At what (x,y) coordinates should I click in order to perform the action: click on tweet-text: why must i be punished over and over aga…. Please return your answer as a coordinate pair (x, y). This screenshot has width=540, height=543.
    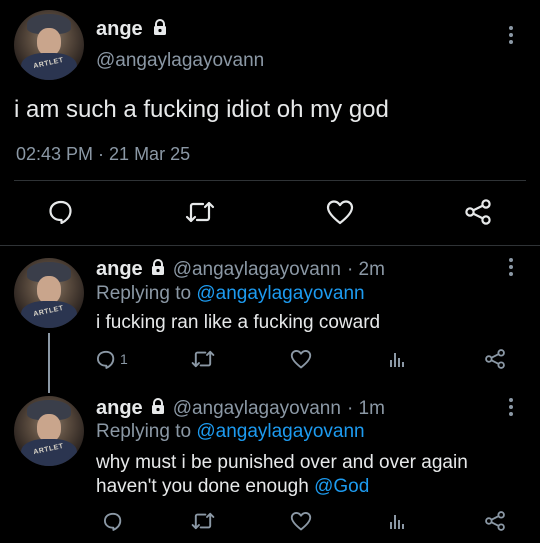
    Looking at the image, I should click on (282, 475).